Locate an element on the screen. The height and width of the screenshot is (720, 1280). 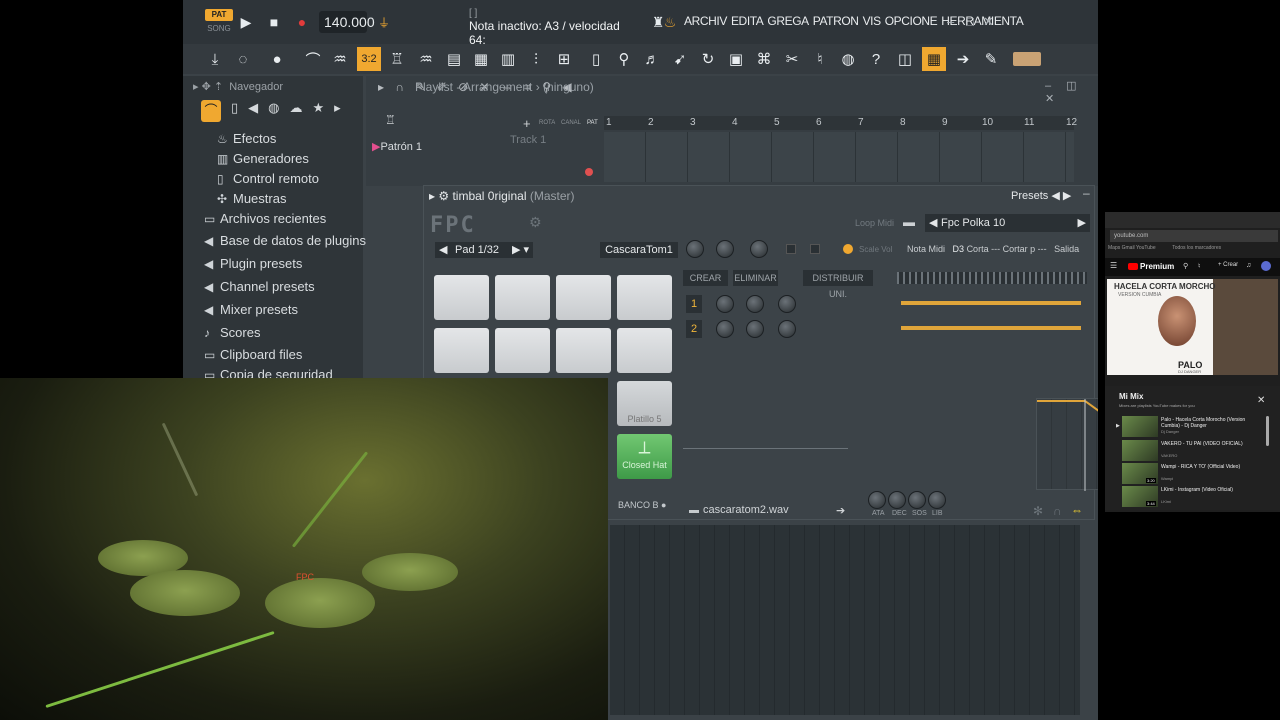
swap-arrows-icon: ⇔ is located at coordinates (1077, 510).